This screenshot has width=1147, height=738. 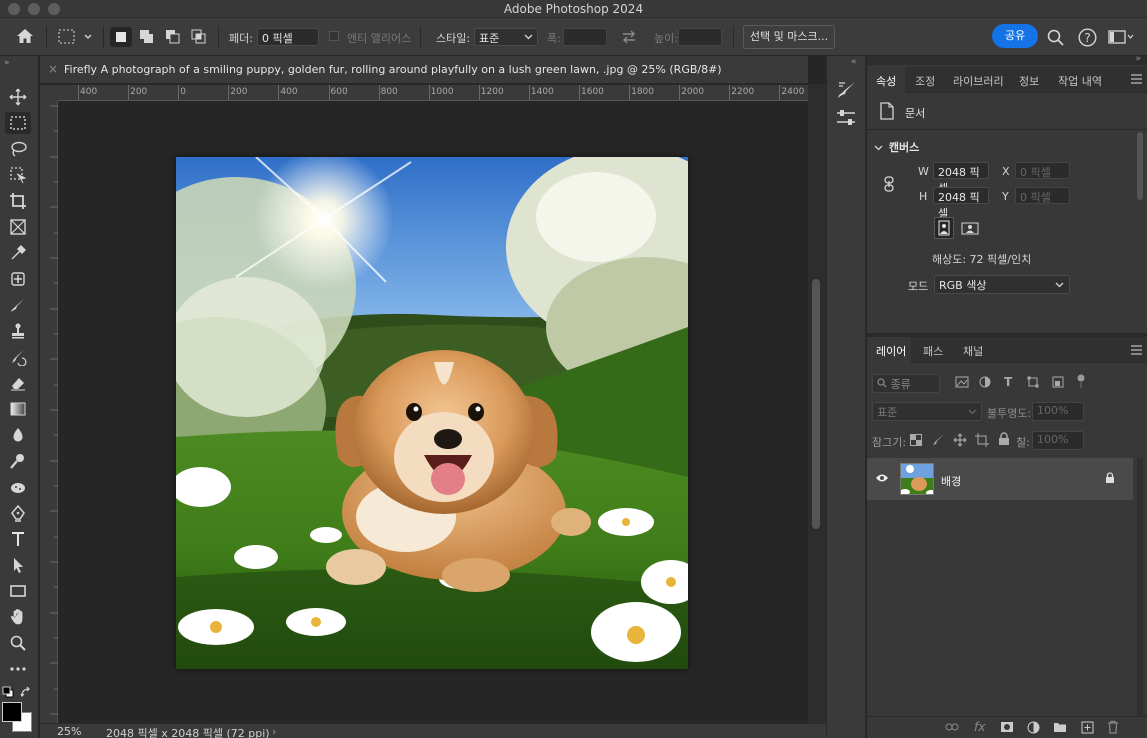 I want to click on canvas-width-input: 2048 픽셀, so click(x=961, y=178).